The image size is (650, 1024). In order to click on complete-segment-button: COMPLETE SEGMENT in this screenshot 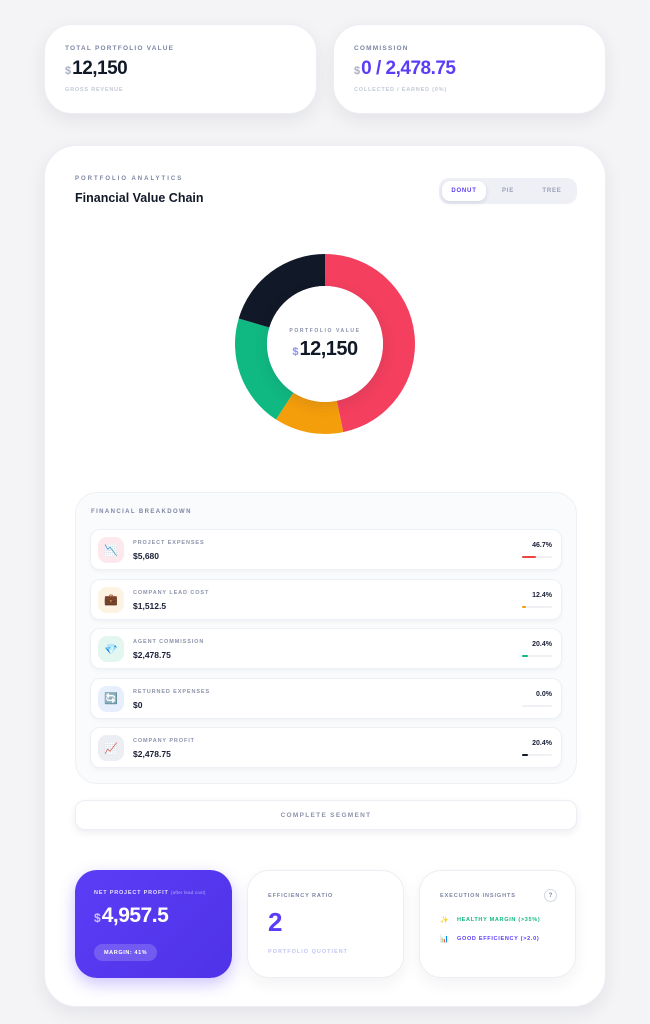, I will do `click(326, 815)`.